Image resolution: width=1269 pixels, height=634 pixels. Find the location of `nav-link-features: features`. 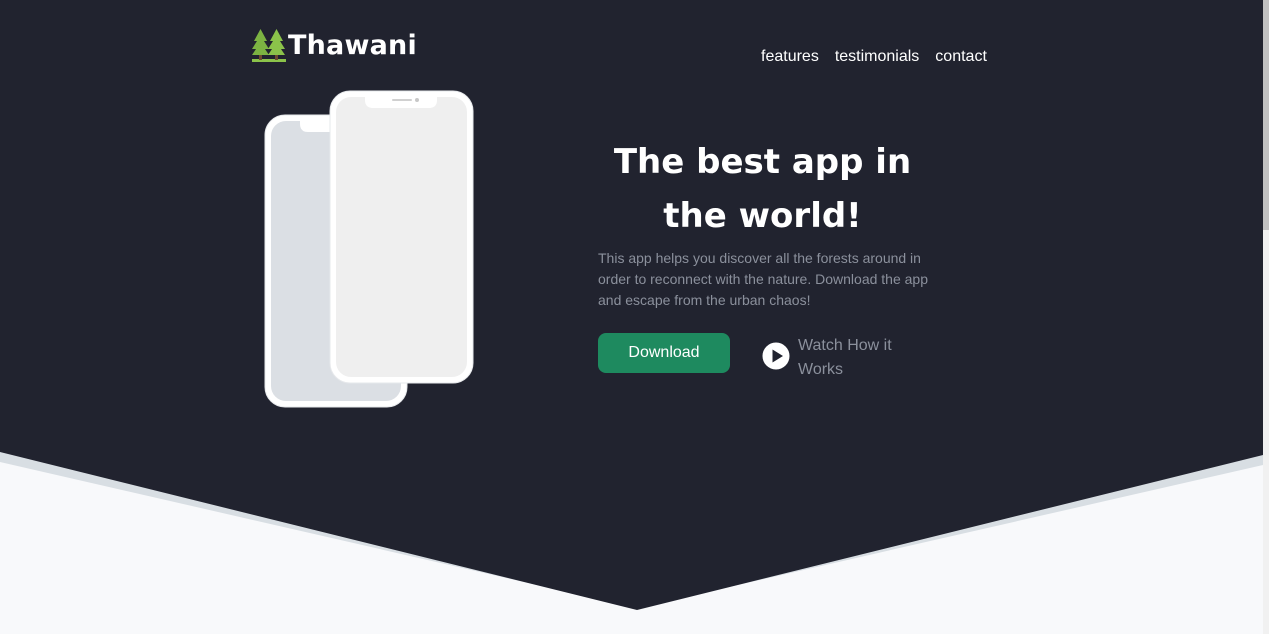

nav-link-features: features is located at coordinates (790, 57).